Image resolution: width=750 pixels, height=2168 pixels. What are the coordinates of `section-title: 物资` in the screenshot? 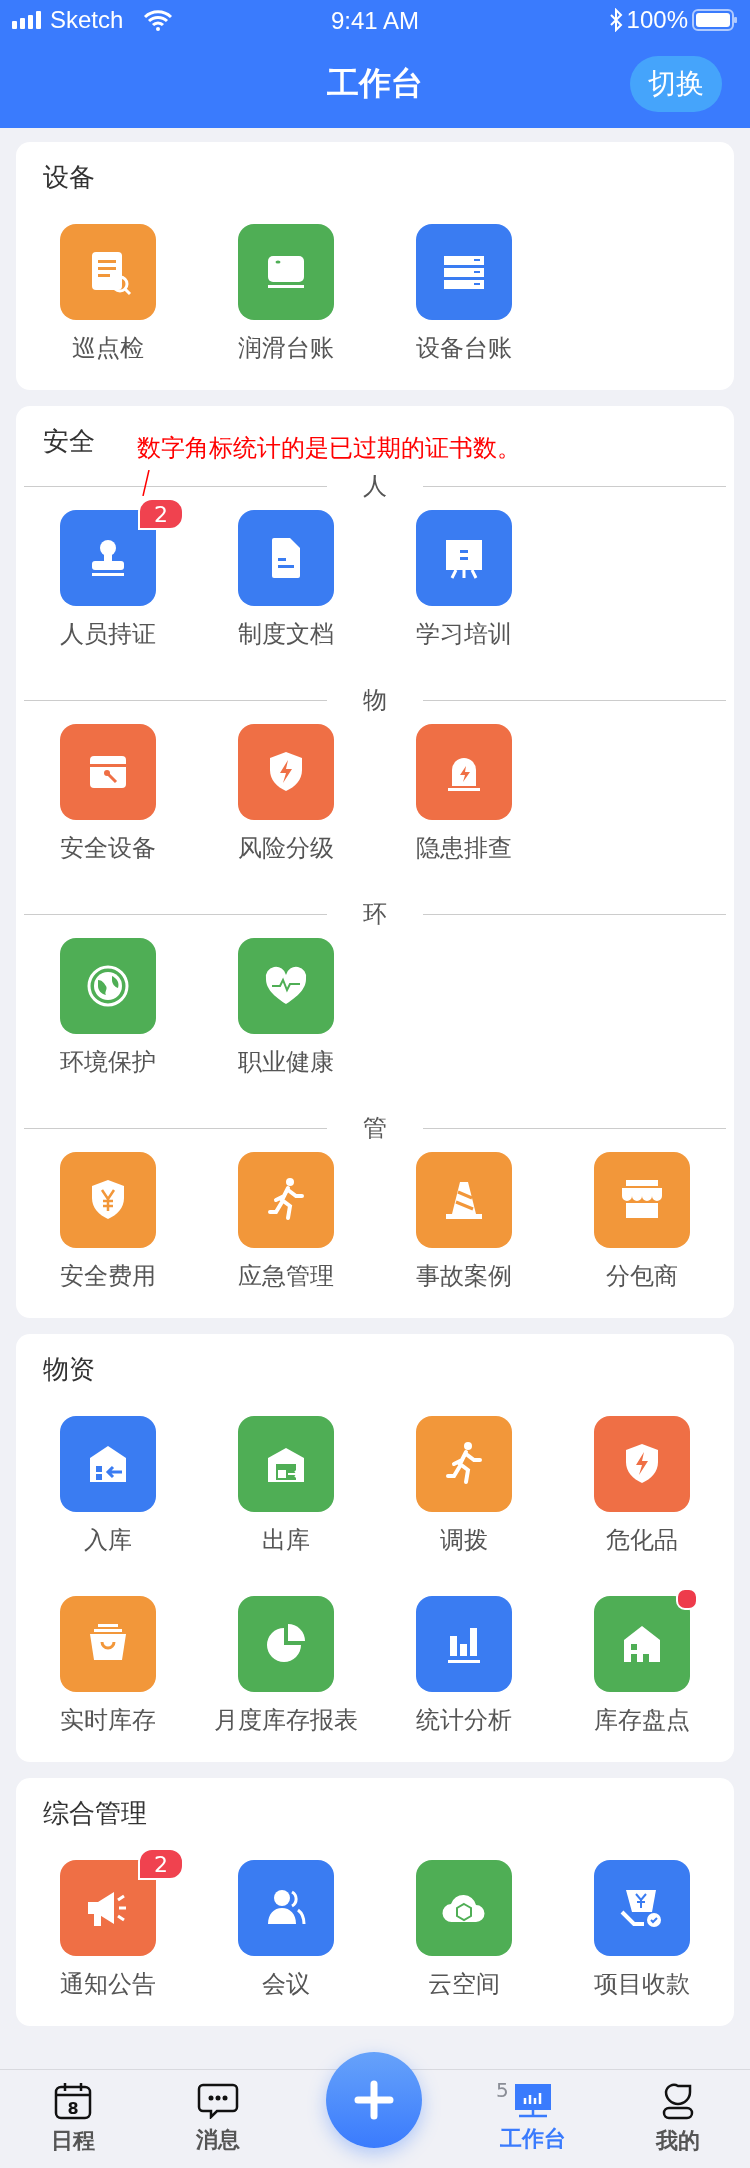 It's located at (69, 1369).